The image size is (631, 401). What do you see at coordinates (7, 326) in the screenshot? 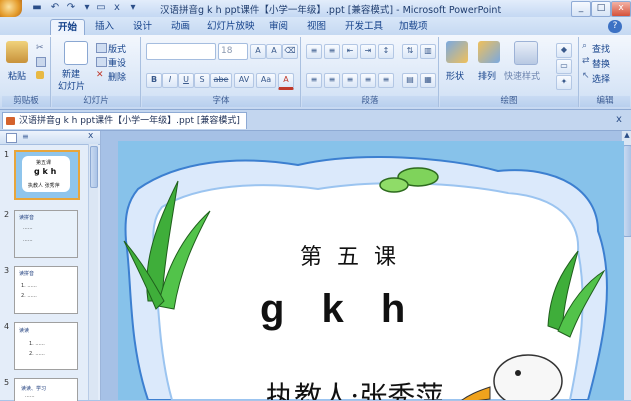
I see `slide-number: 4` at bounding box center [7, 326].